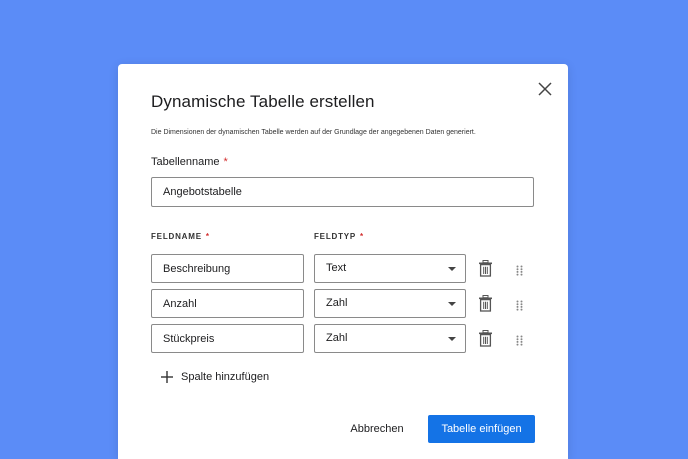 This screenshot has height=459, width=688. I want to click on field-type-select: Text, so click(390, 268).